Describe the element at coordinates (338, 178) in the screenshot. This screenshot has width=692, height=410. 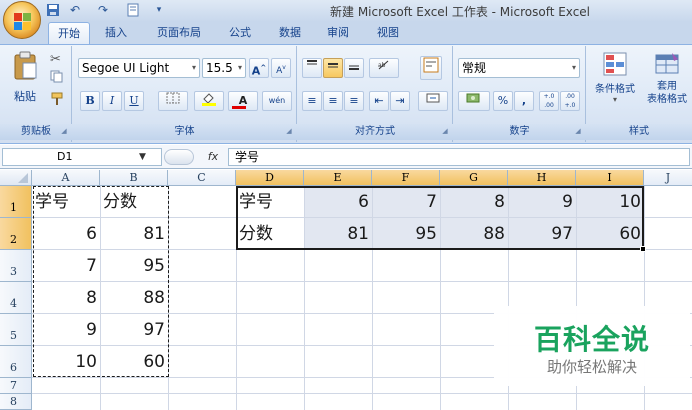
I see `column-header-e: E` at that location.